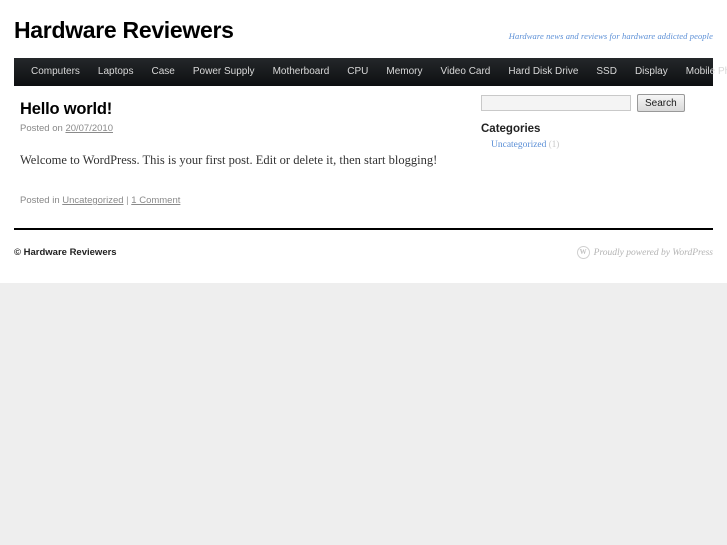  I want to click on footer-copyright: © Hardware Reviewers, so click(65, 252).